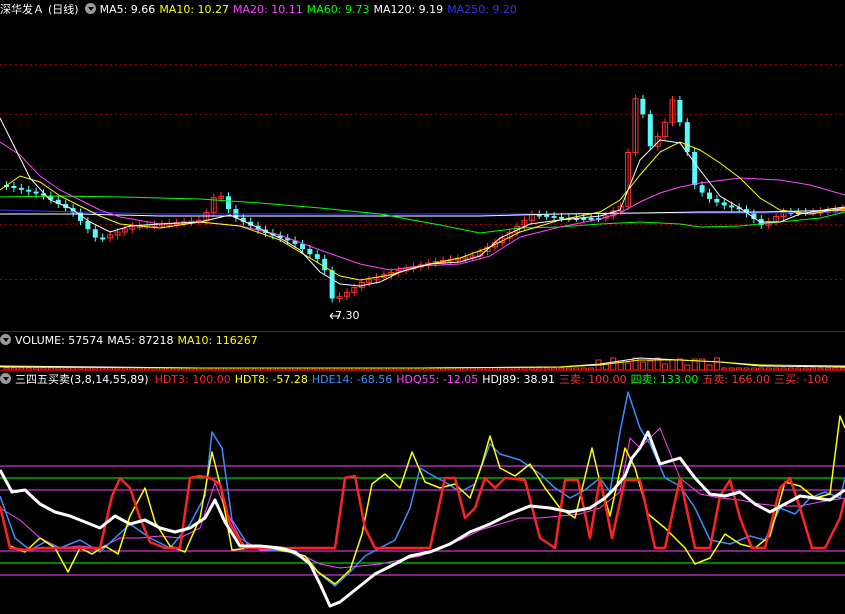 The image size is (845, 614). I want to click on buy3-label: 三买: -100, so click(801, 379).